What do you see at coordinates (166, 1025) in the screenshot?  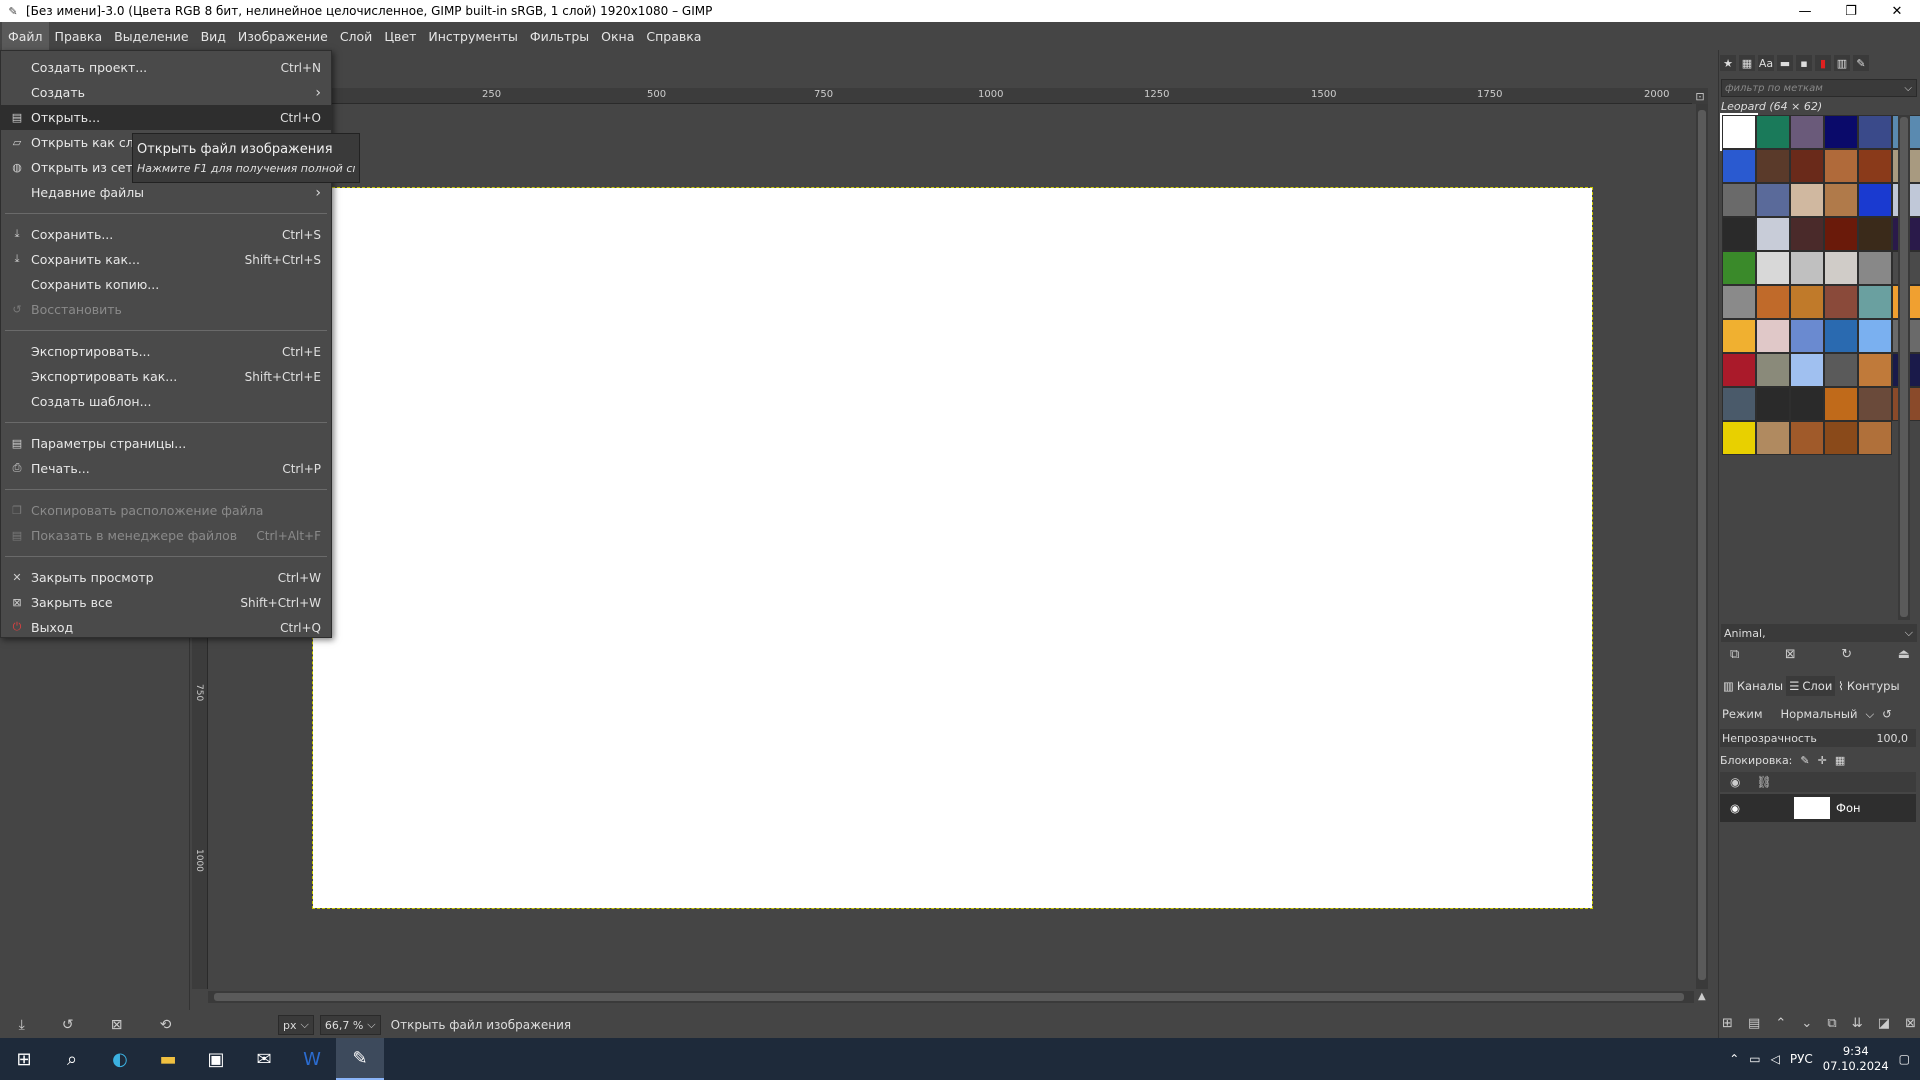 I see `reset-icon: ⟲` at bounding box center [166, 1025].